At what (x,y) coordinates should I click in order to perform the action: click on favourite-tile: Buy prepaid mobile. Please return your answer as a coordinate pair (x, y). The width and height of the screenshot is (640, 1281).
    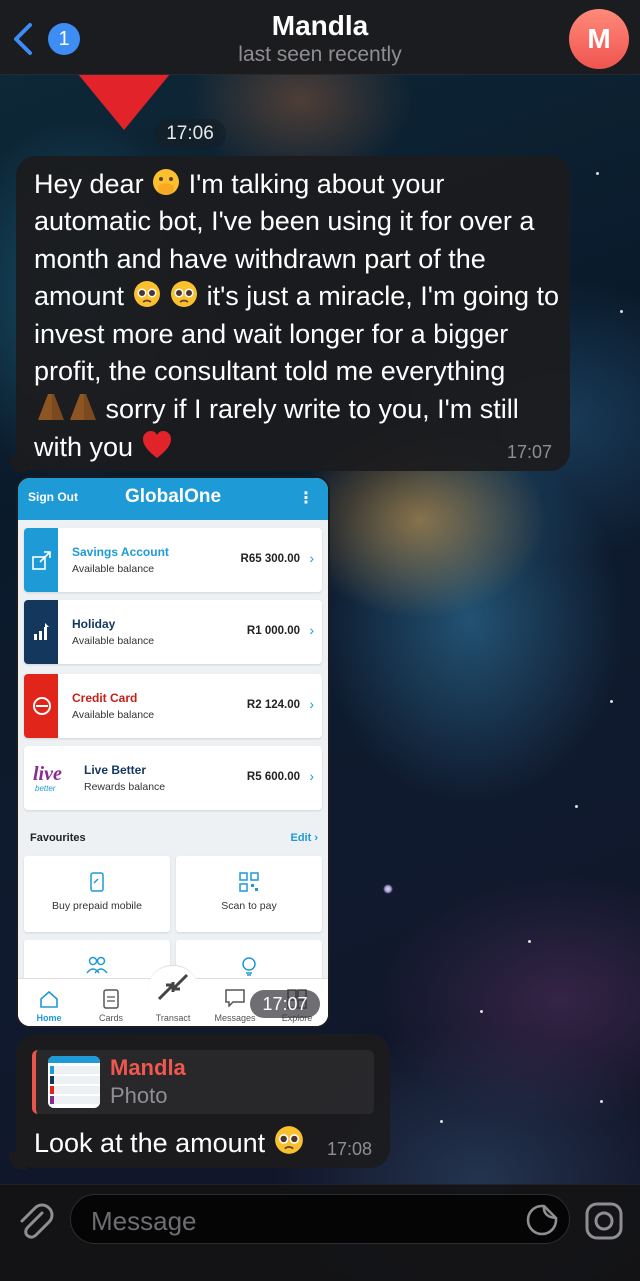
    Looking at the image, I should click on (97, 894).